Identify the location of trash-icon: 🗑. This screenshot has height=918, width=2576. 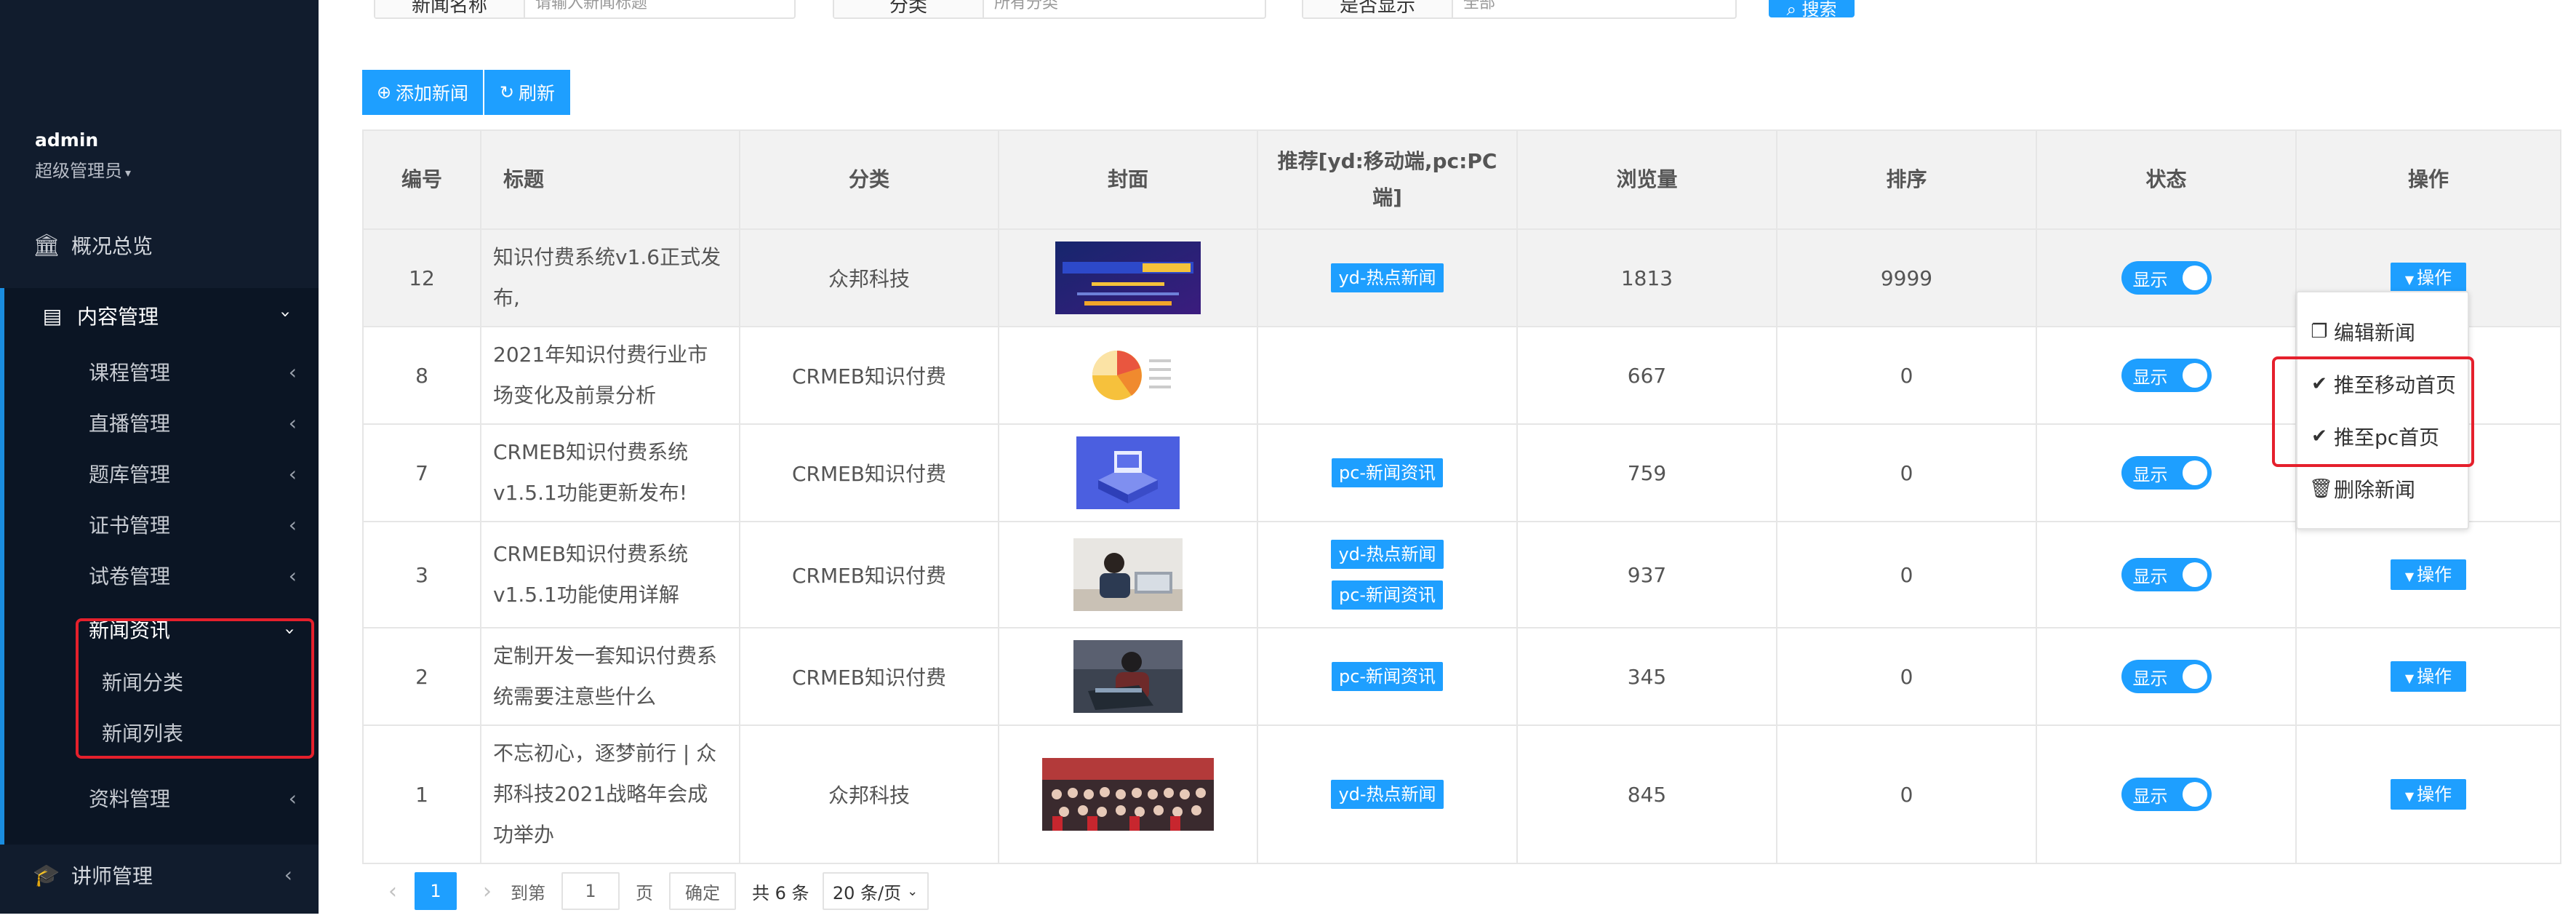
(2321, 489).